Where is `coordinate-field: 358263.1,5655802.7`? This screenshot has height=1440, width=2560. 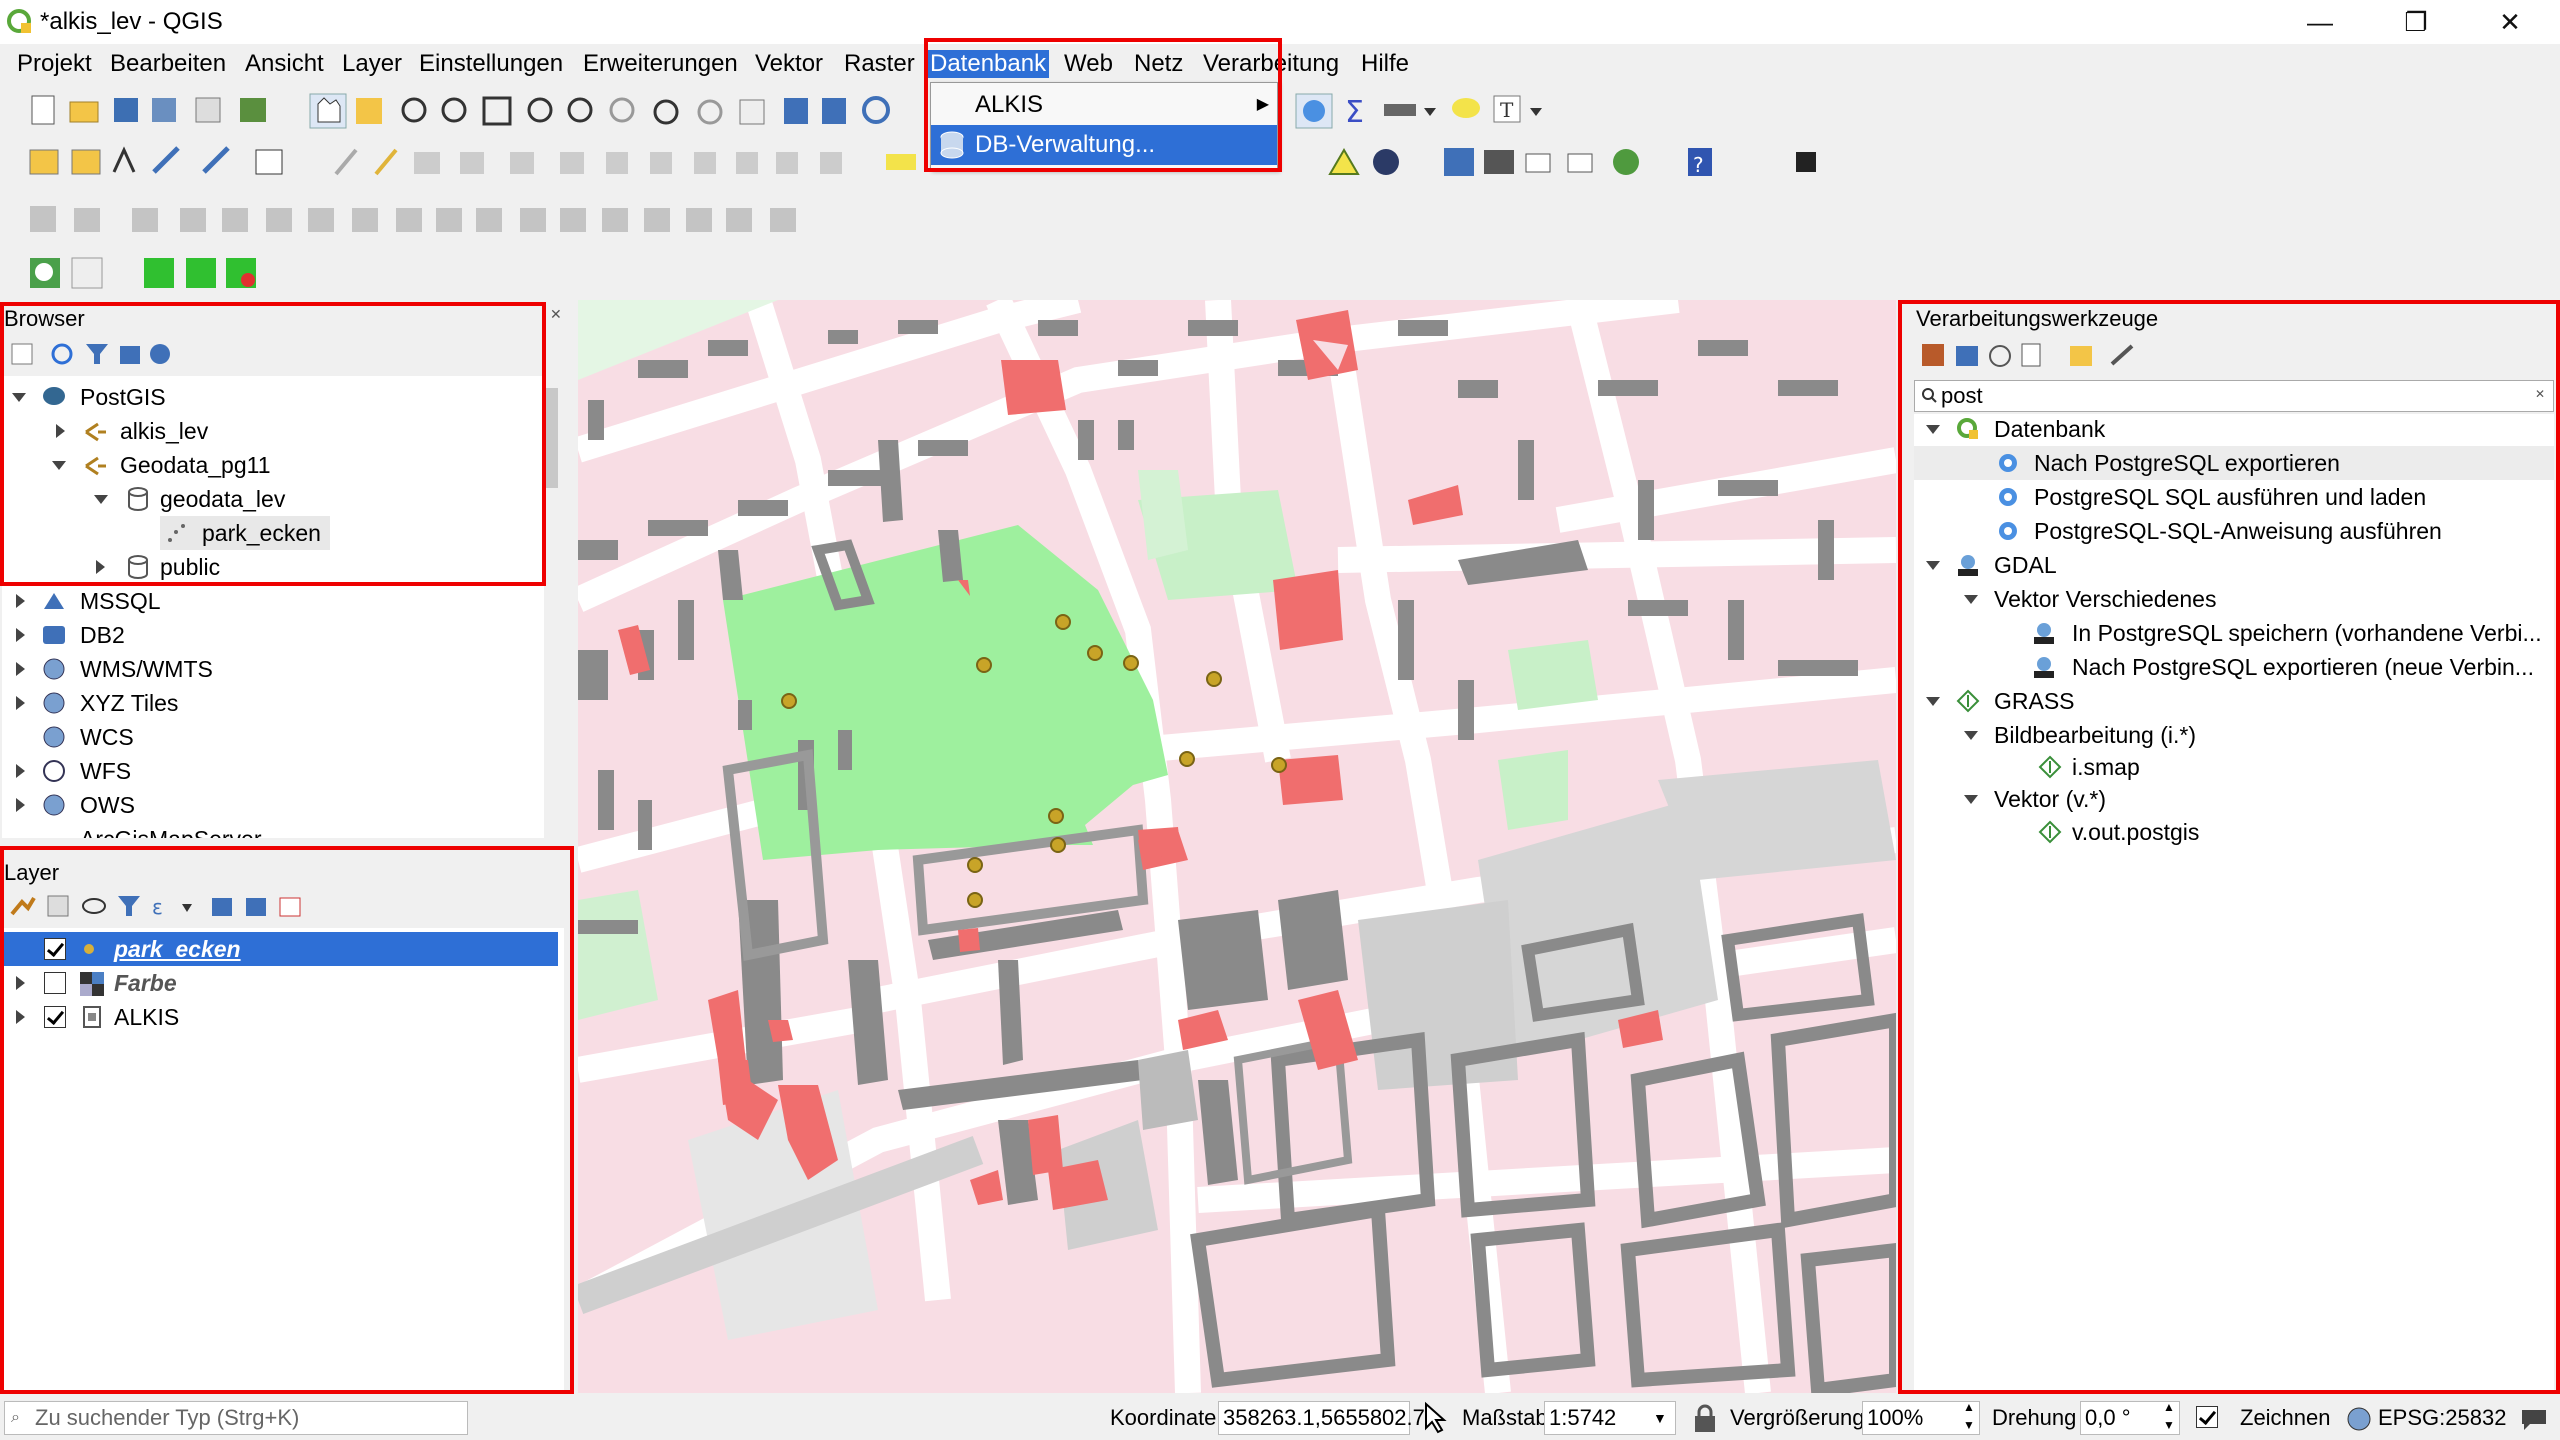
coordinate-field: 358263.1,5655802.7 is located at coordinates (1321, 1418).